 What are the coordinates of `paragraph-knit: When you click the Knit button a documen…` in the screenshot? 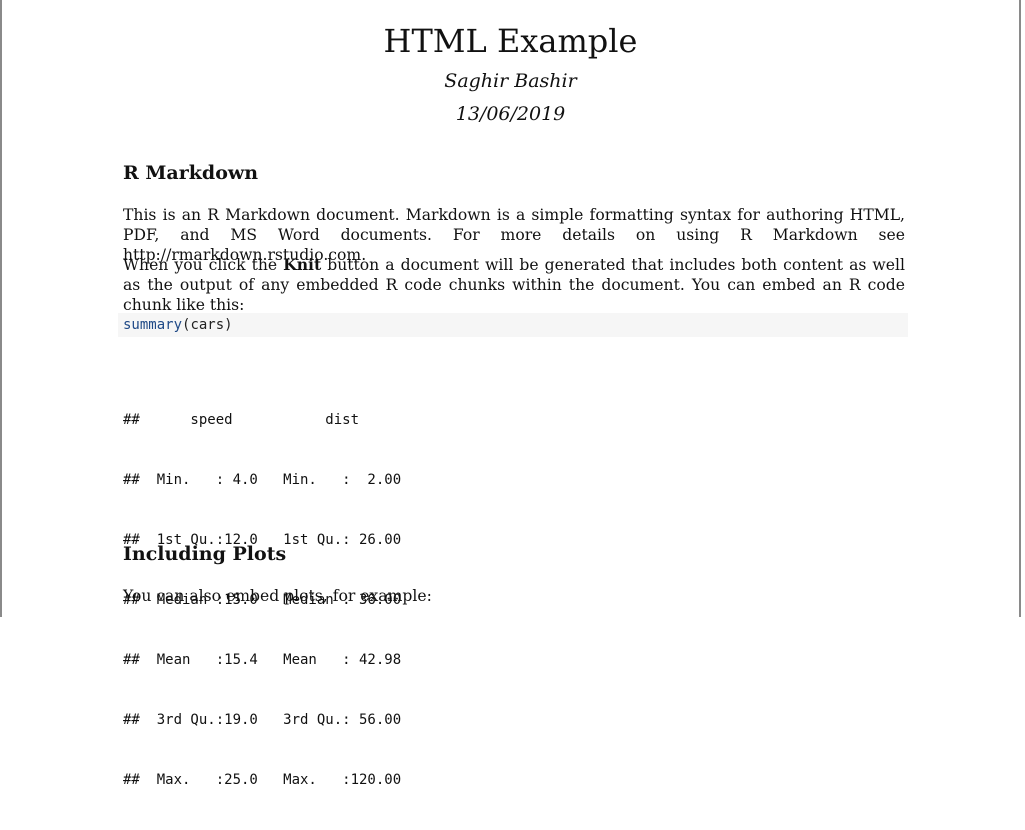 It's located at (514, 285).